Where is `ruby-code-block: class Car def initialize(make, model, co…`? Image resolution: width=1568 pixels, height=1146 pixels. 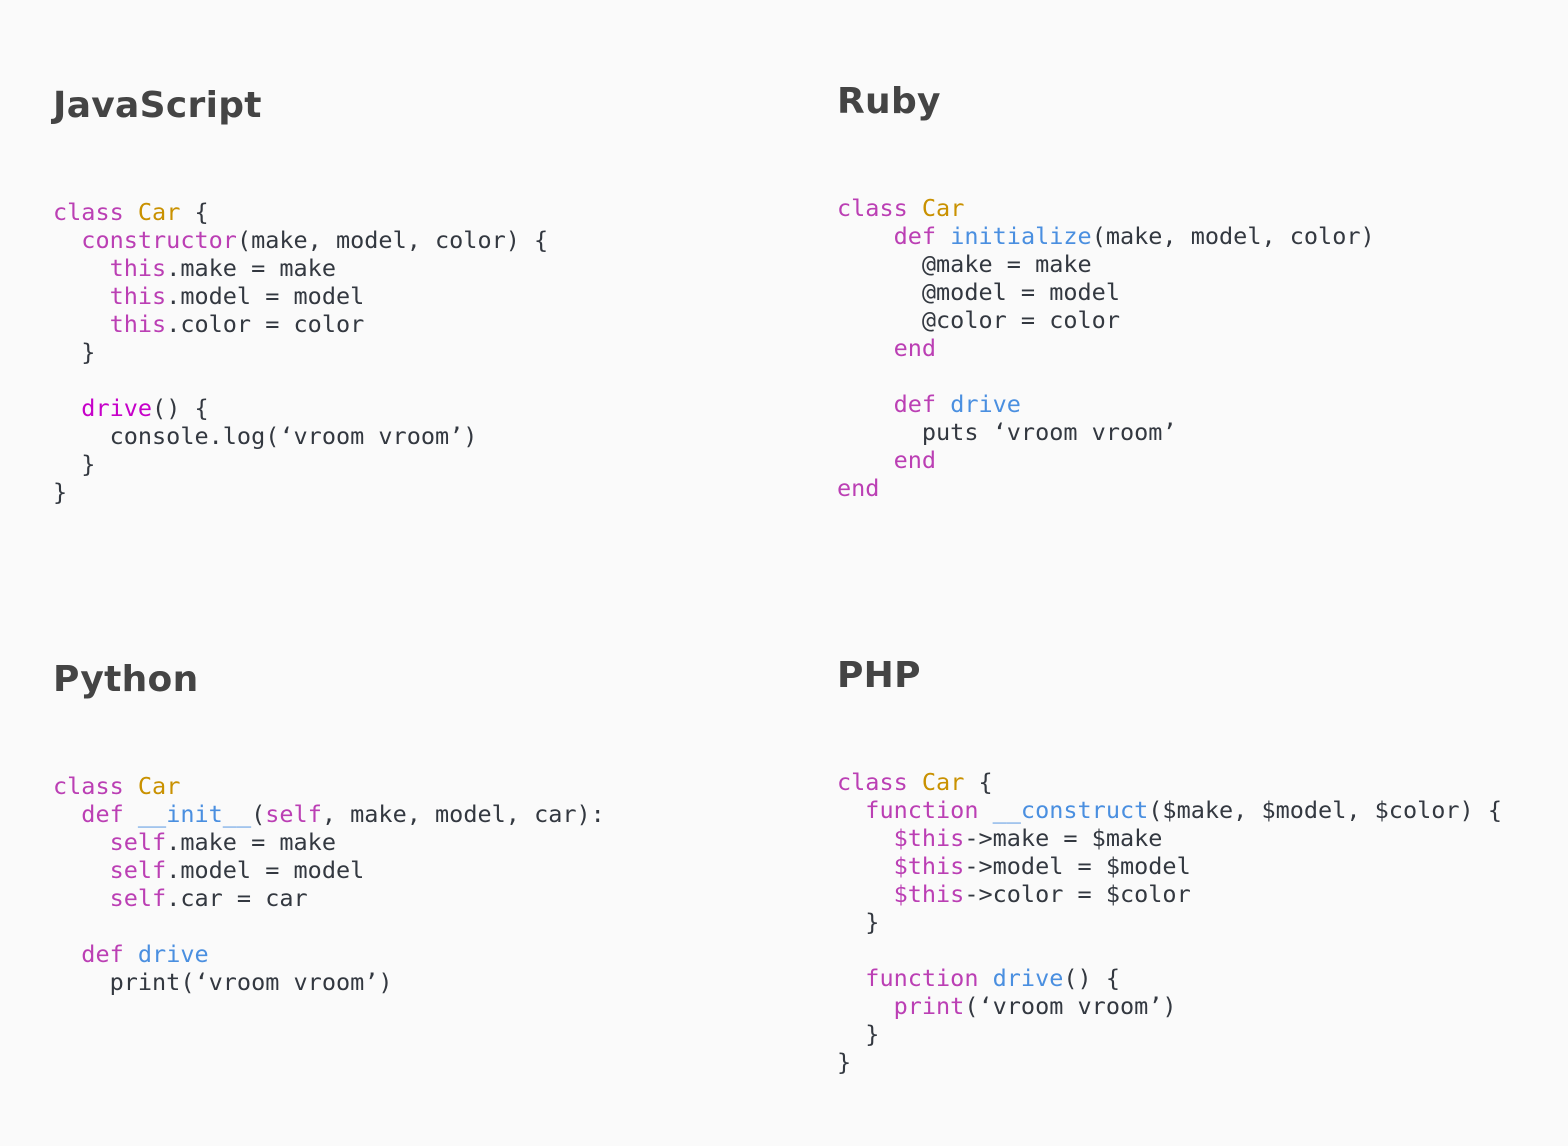 ruby-code-block: class Car def initialize(make, model, co… is located at coordinates (1106, 348).